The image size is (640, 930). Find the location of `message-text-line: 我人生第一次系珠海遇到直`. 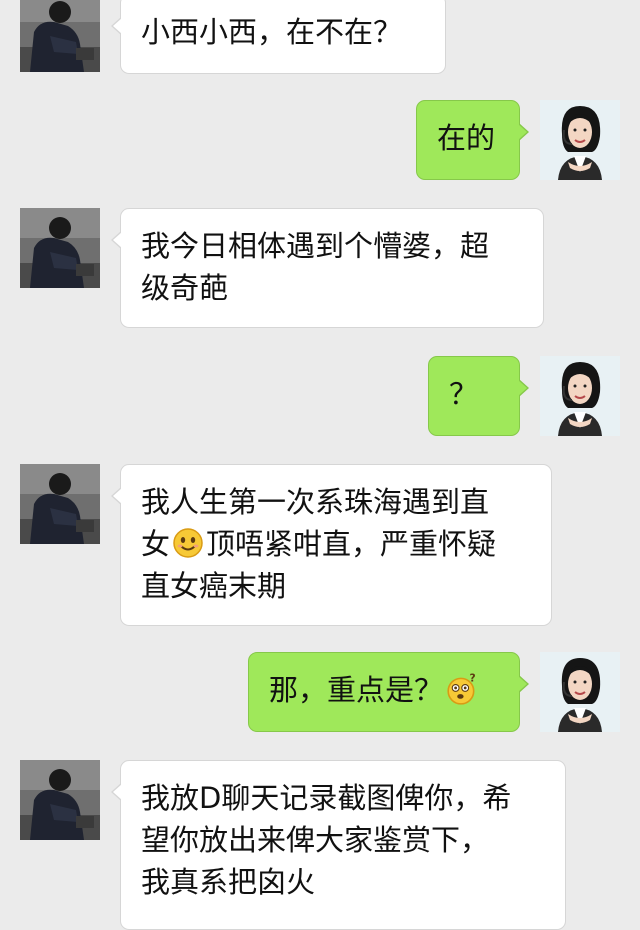

message-text-line: 我人生第一次系珠海遇到直 is located at coordinates (315, 502).